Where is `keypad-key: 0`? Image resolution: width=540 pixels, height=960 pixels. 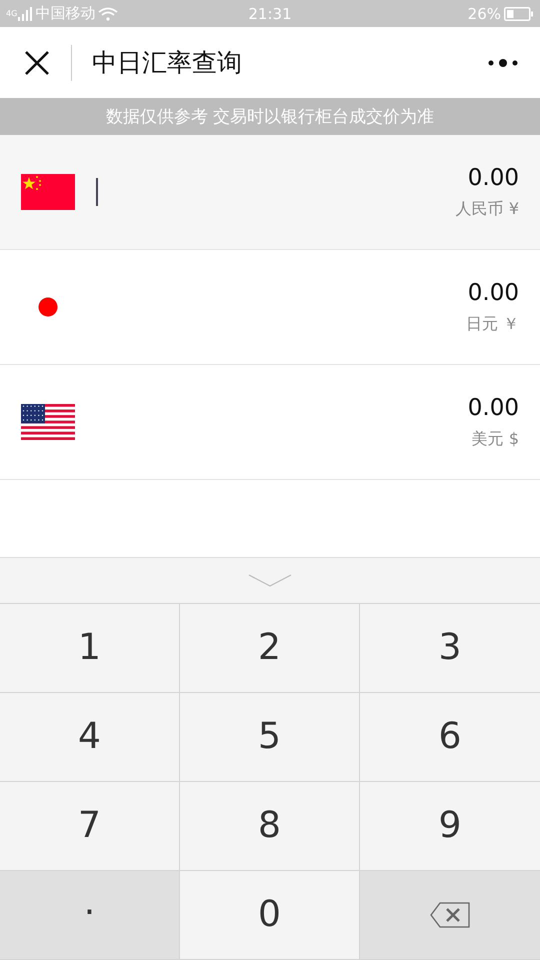
keypad-key: 0 is located at coordinates (270, 915).